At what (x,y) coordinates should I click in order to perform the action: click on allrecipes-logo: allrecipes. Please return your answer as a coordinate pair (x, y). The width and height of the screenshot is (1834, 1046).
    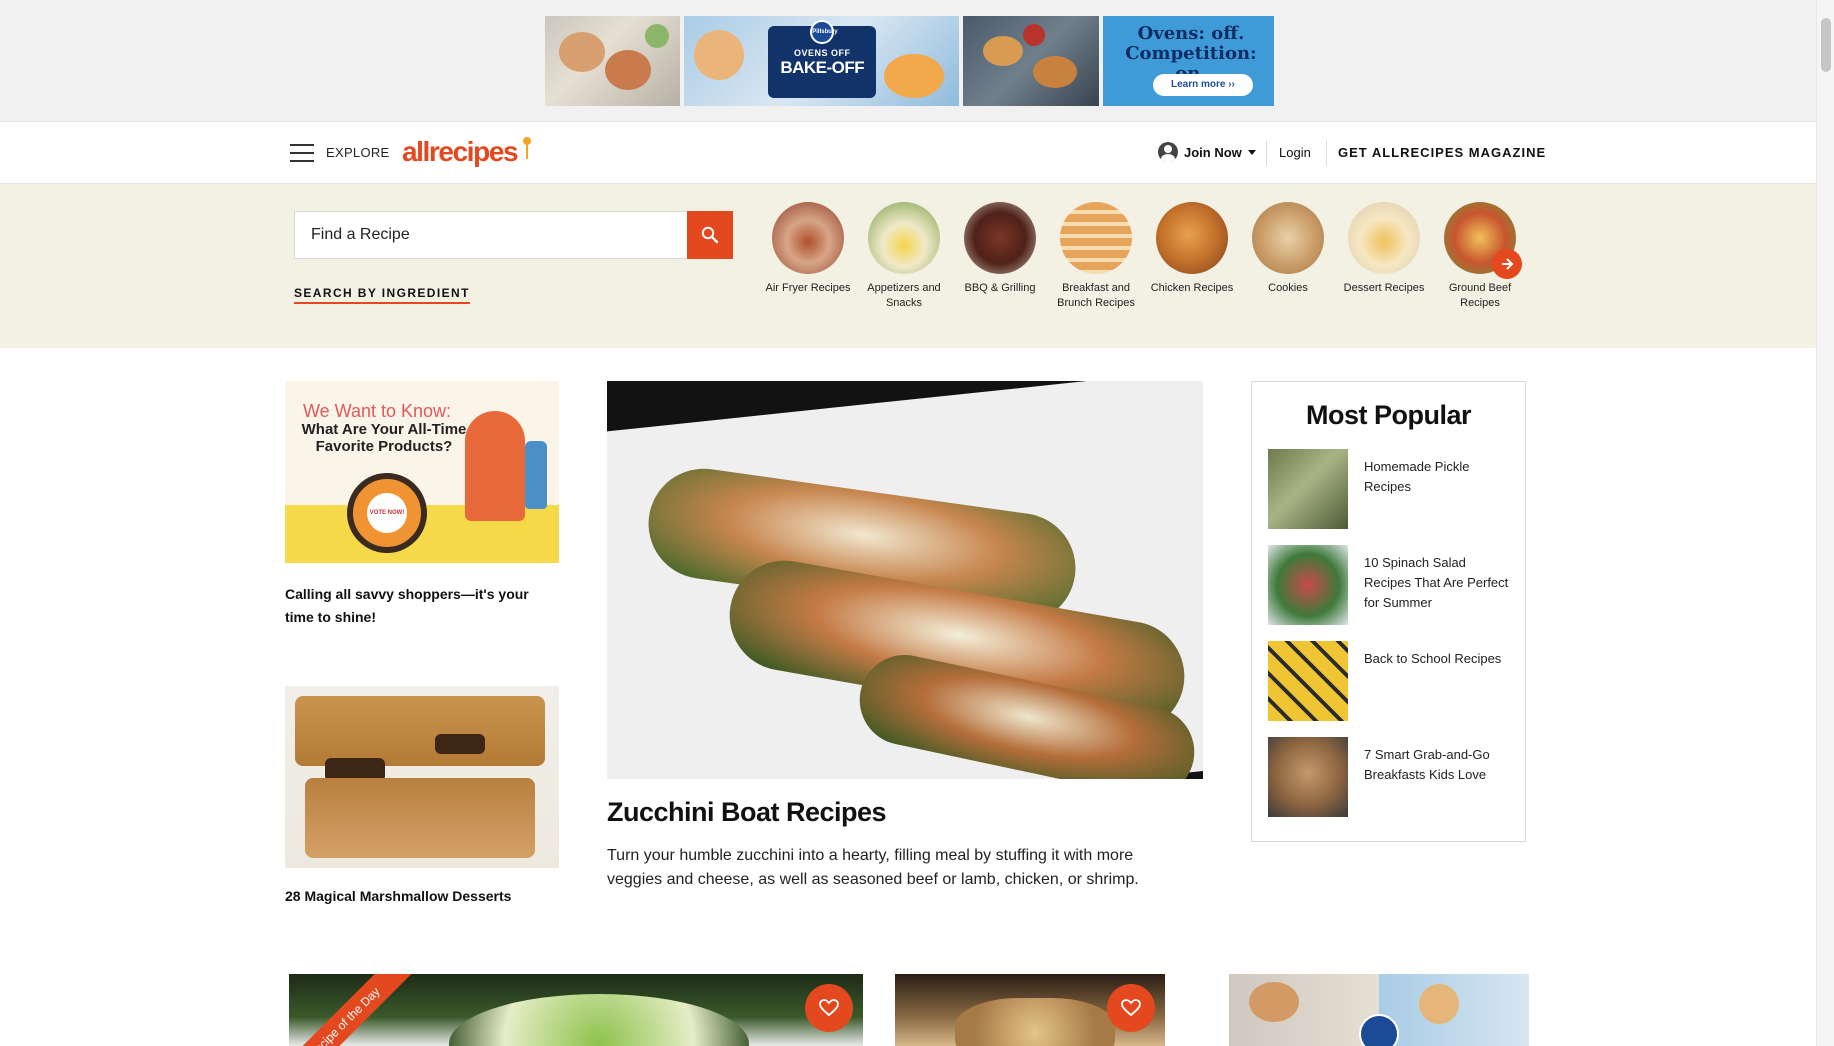
    Looking at the image, I should click on (460, 152).